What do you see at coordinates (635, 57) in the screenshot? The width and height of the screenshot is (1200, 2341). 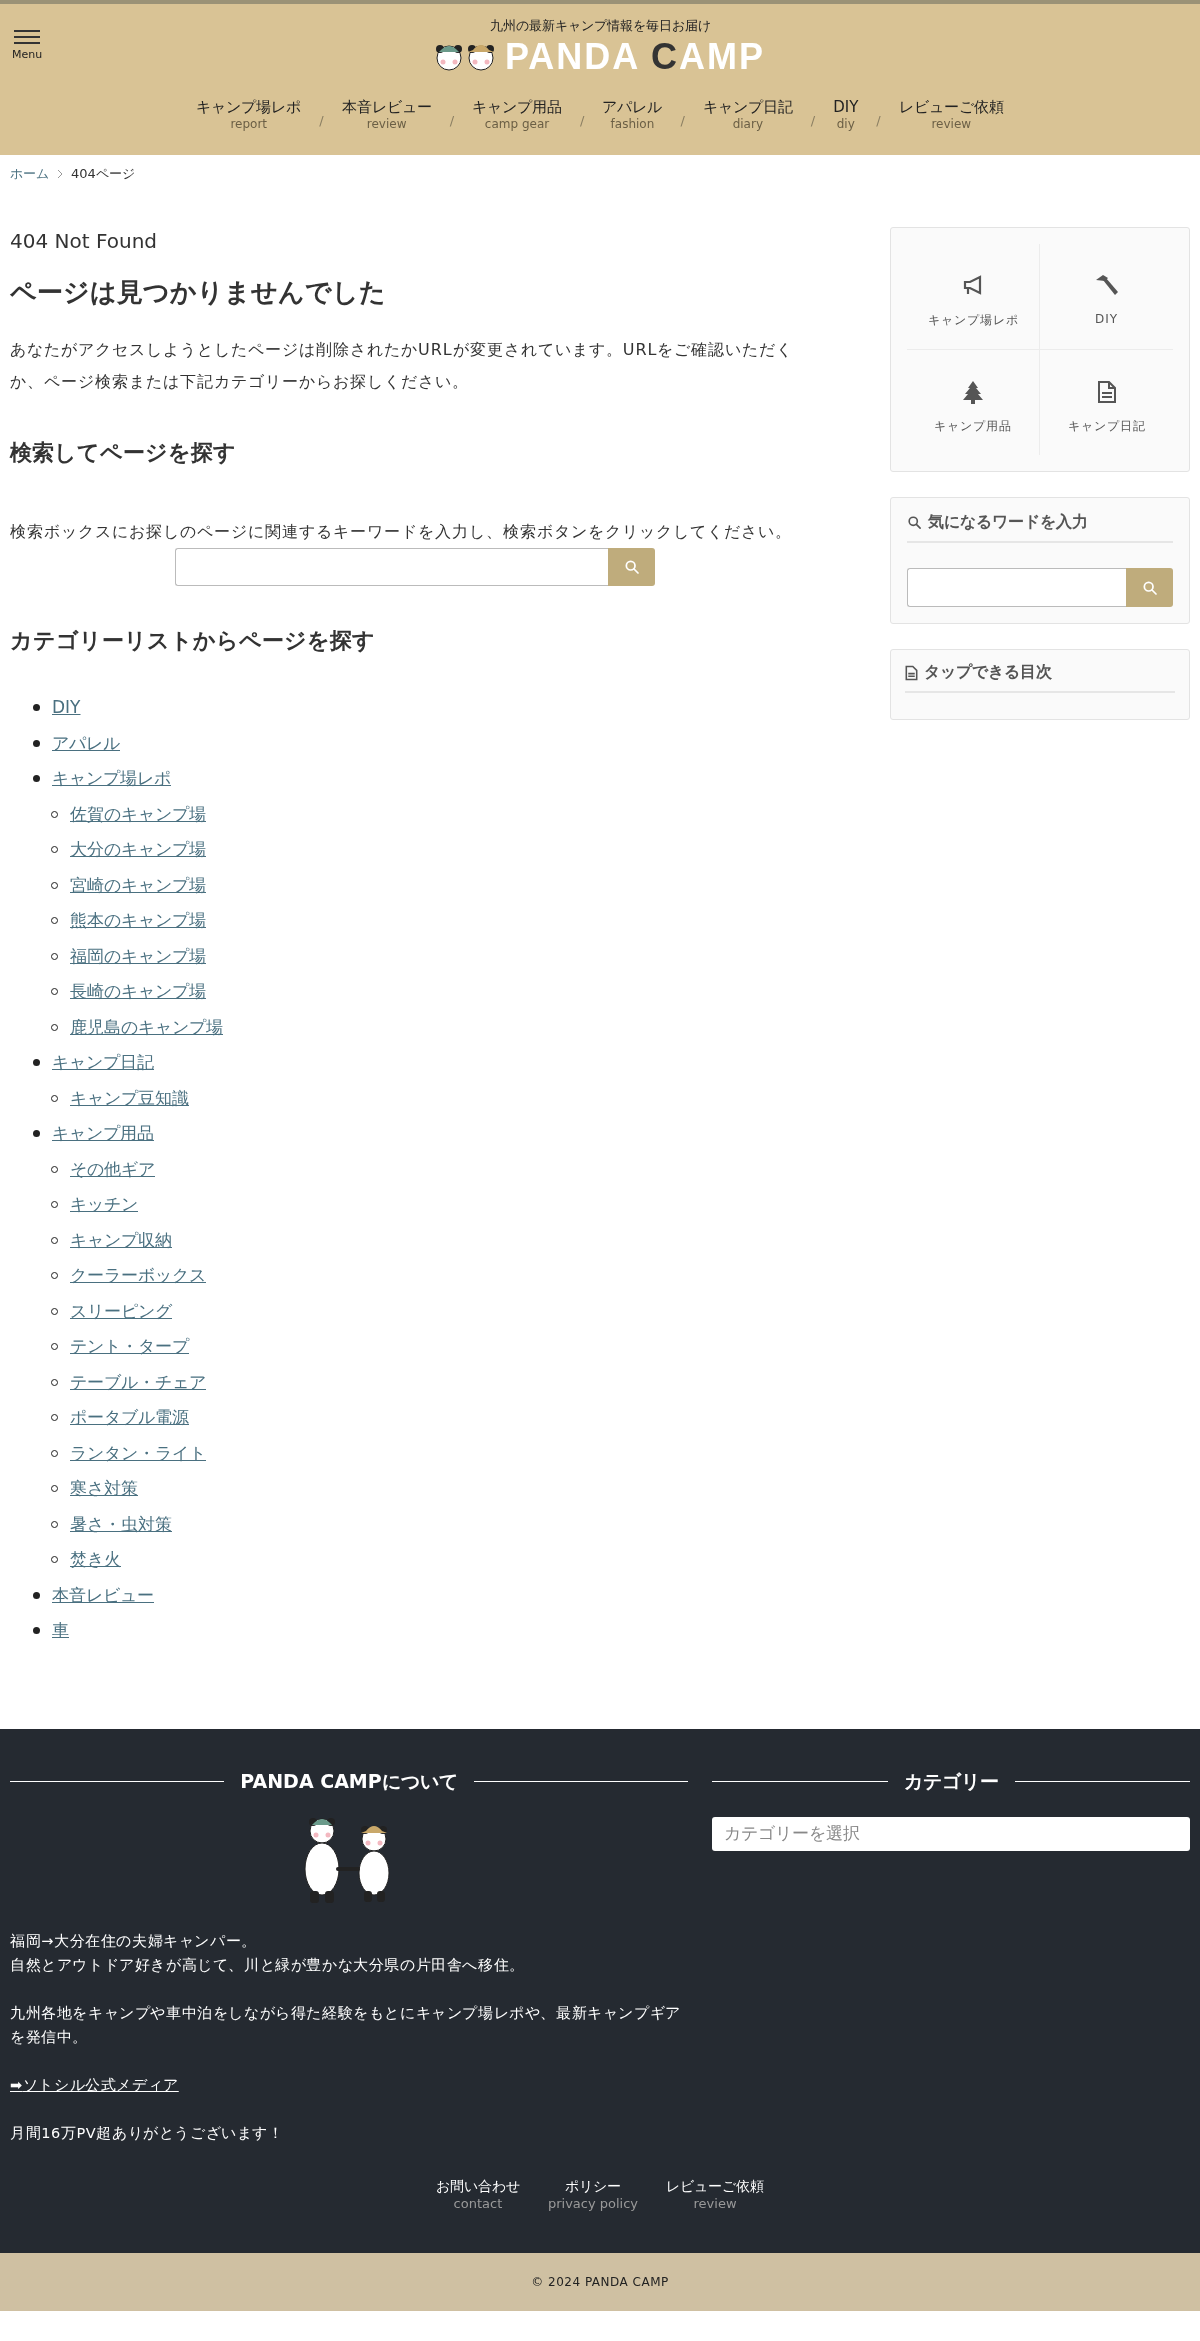 I see `site-logo: PANDA CAMP` at bounding box center [635, 57].